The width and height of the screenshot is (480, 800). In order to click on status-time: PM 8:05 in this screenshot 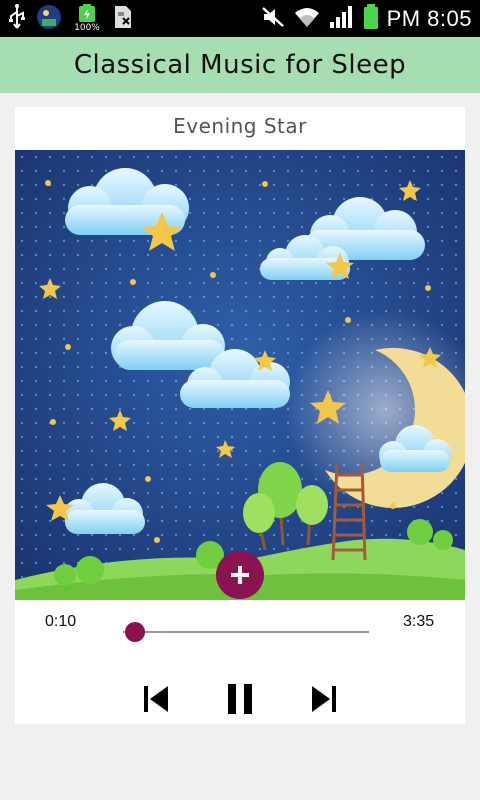, I will do `click(429, 18)`.